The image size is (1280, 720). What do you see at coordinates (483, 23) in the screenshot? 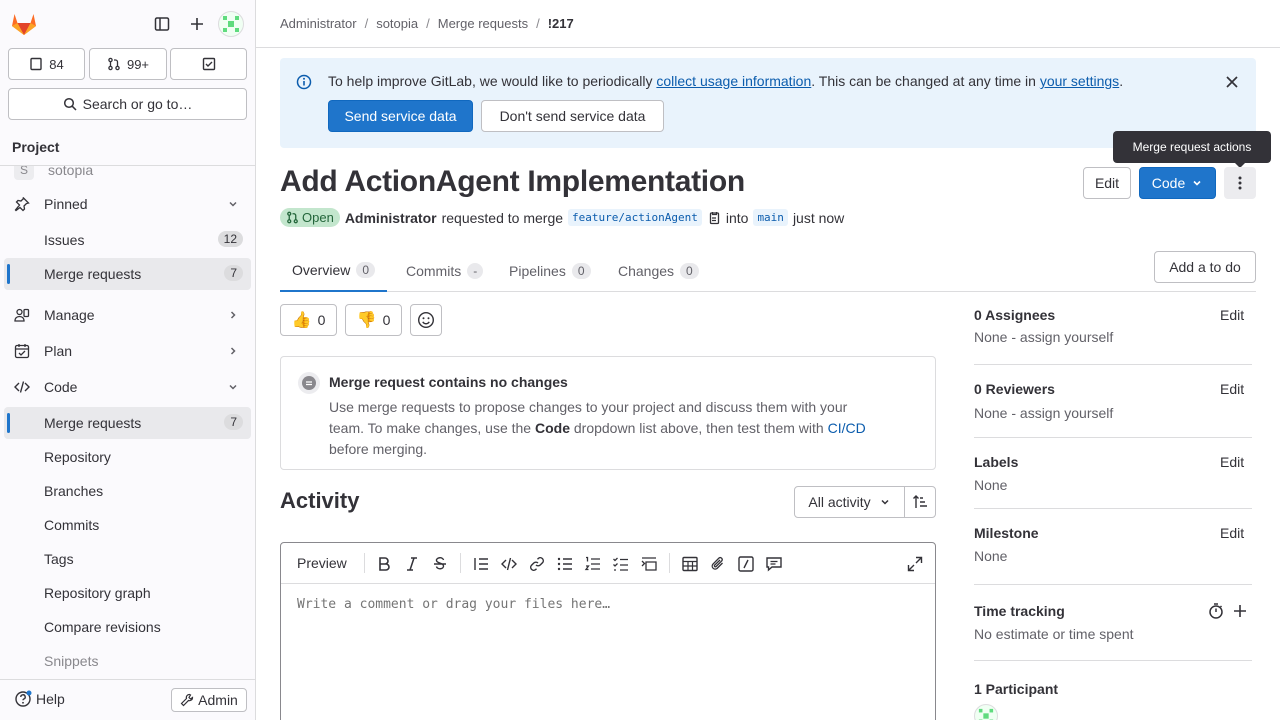
I see `breadcrumb-item: Merge requests` at bounding box center [483, 23].